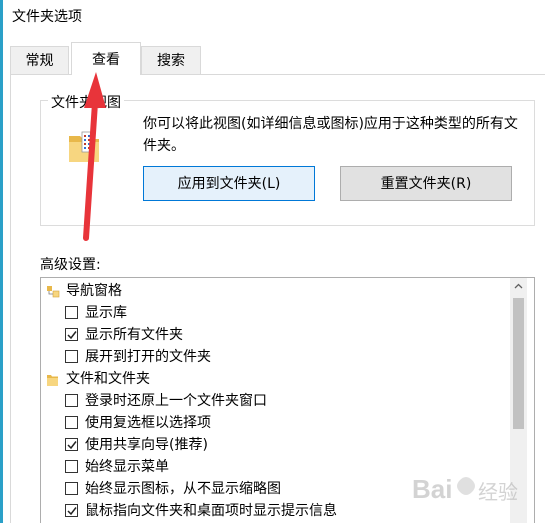  I want to click on tab-strip: 常规 查看 搜索, so click(277, 58).